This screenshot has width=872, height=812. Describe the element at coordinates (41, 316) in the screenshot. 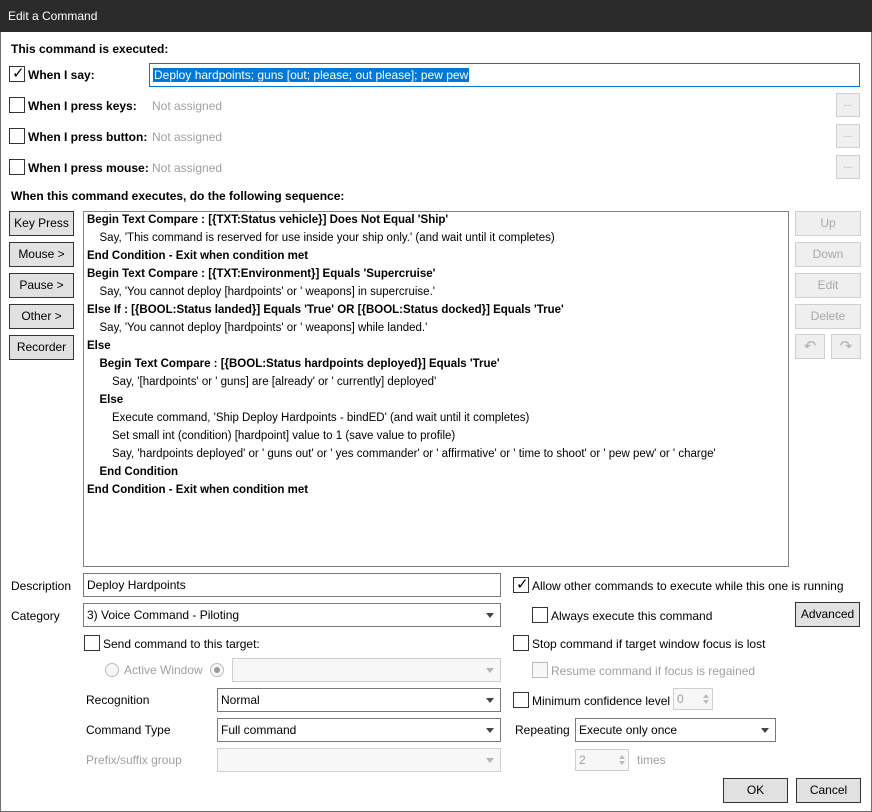

I see `other-button: Other >` at that location.